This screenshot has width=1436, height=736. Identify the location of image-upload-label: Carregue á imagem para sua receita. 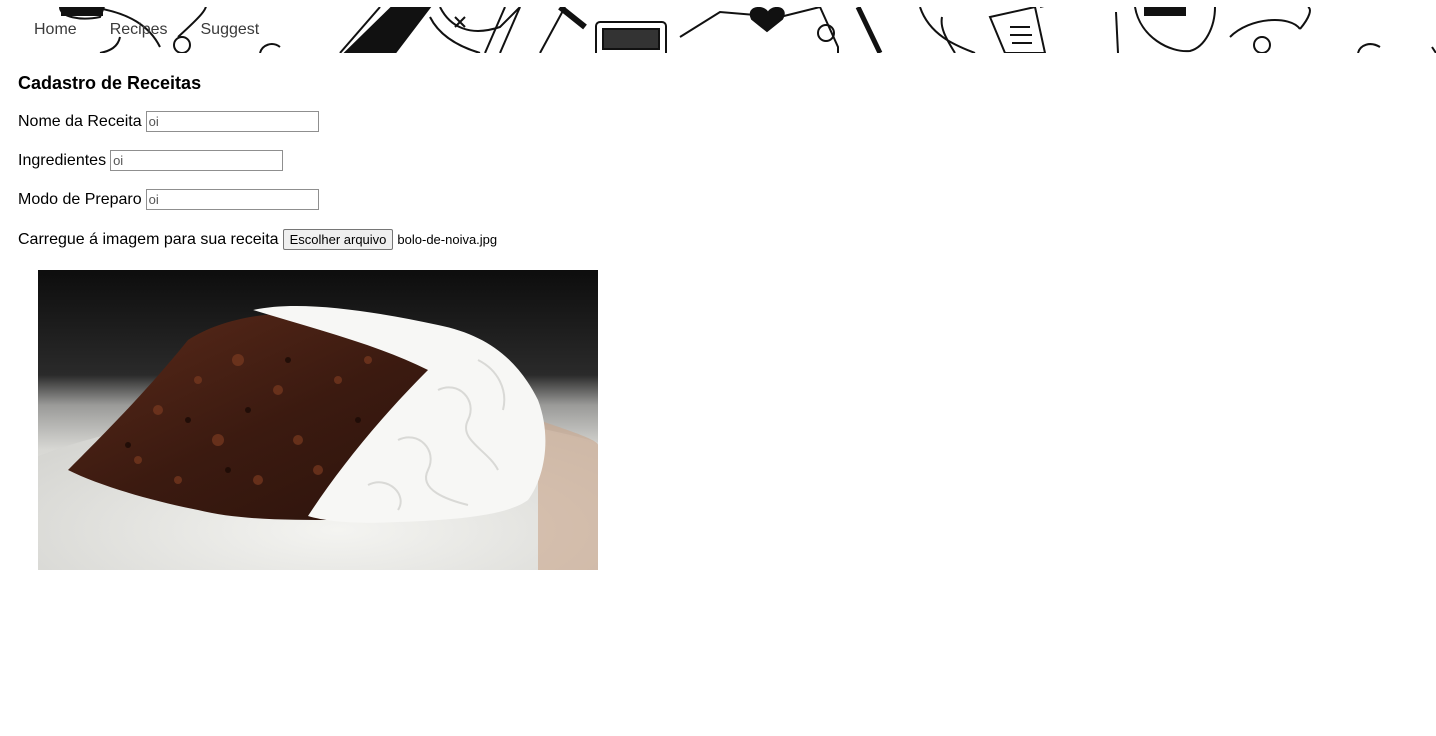
(148, 239).